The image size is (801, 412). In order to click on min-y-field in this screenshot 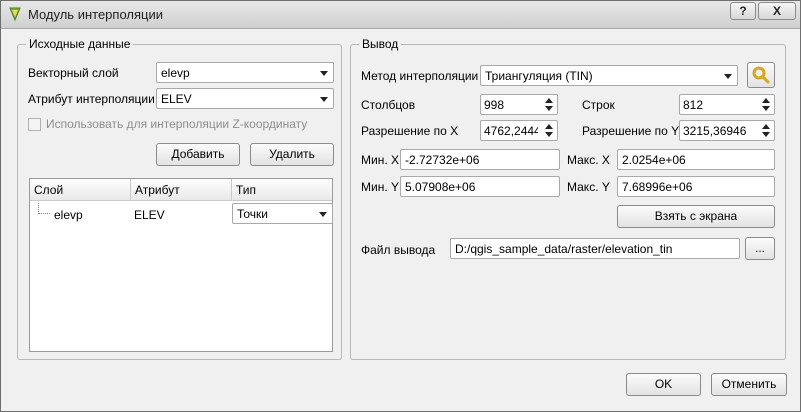, I will do `click(480, 186)`.